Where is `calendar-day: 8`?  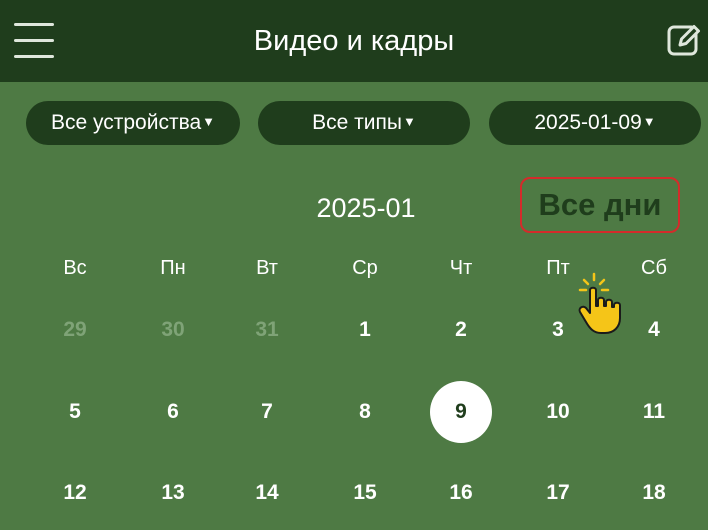
calendar-day: 8 is located at coordinates (365, 412).